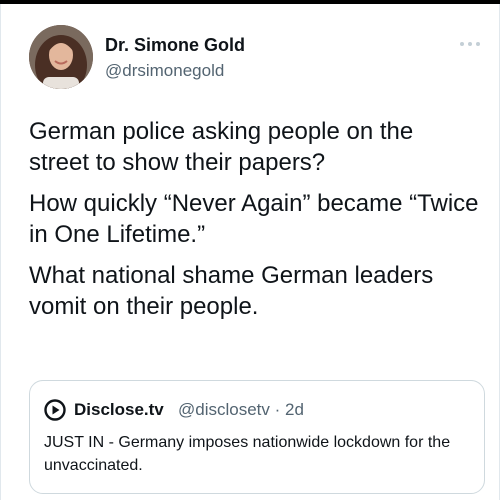 This screenshot has width=500, height=500. I want to click on quoted-author-handle: @disclosetv, so click(224, 409).